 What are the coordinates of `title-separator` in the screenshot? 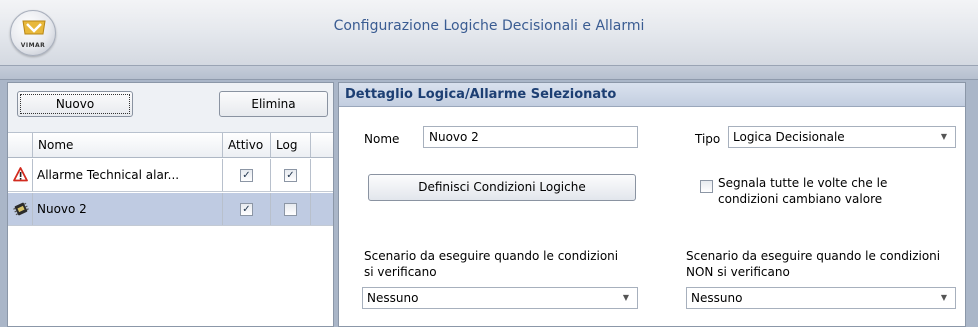 It's located at (489, 73).